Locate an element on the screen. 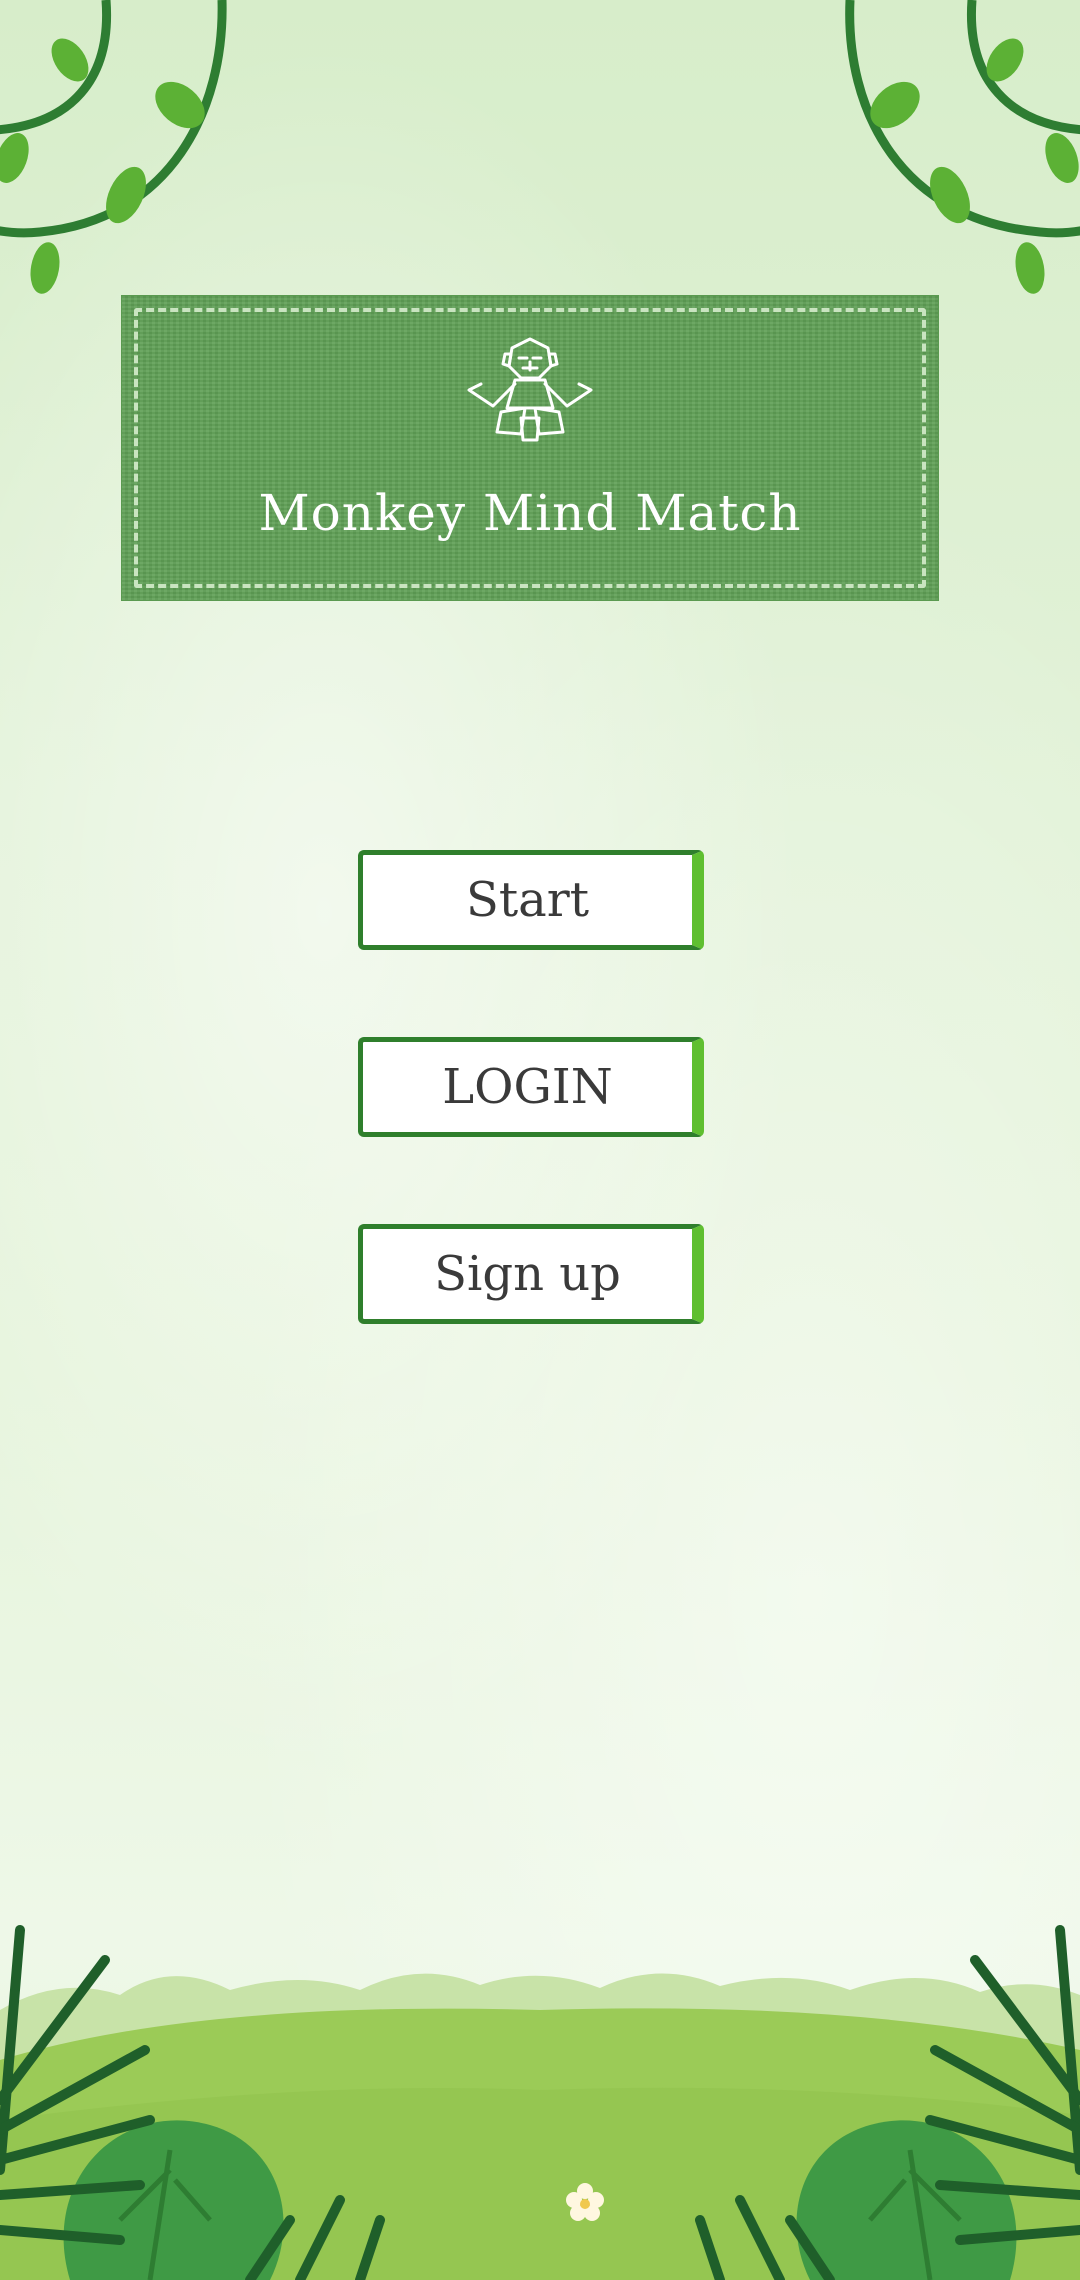  title-banner: Monkey Mind Match is located at coordinates (530, 448).